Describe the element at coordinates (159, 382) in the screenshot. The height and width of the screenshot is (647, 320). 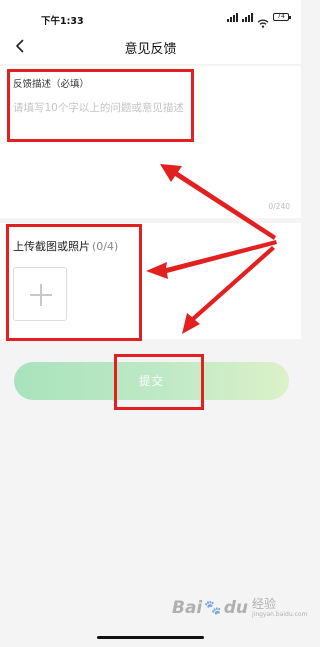
I see `highlight-box-submit` at that location.